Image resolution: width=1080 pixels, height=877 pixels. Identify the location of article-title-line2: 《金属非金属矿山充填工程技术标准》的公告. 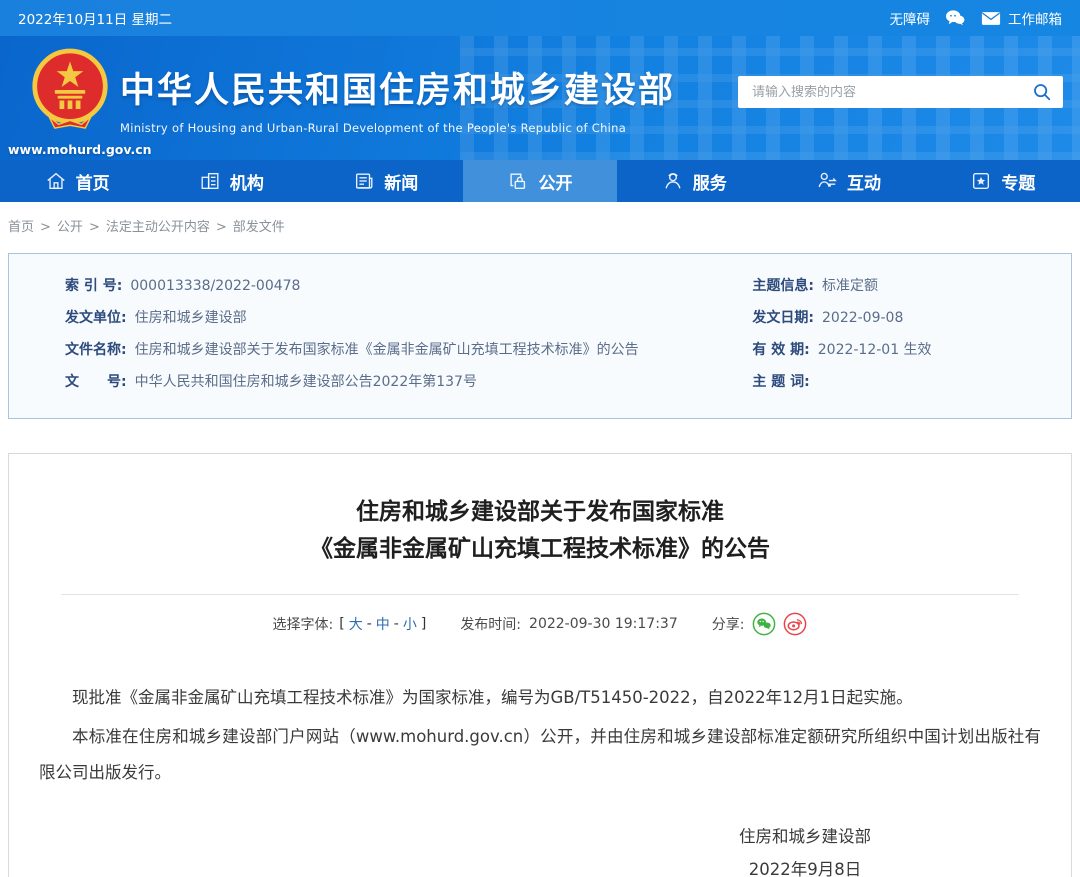
(540, 549).